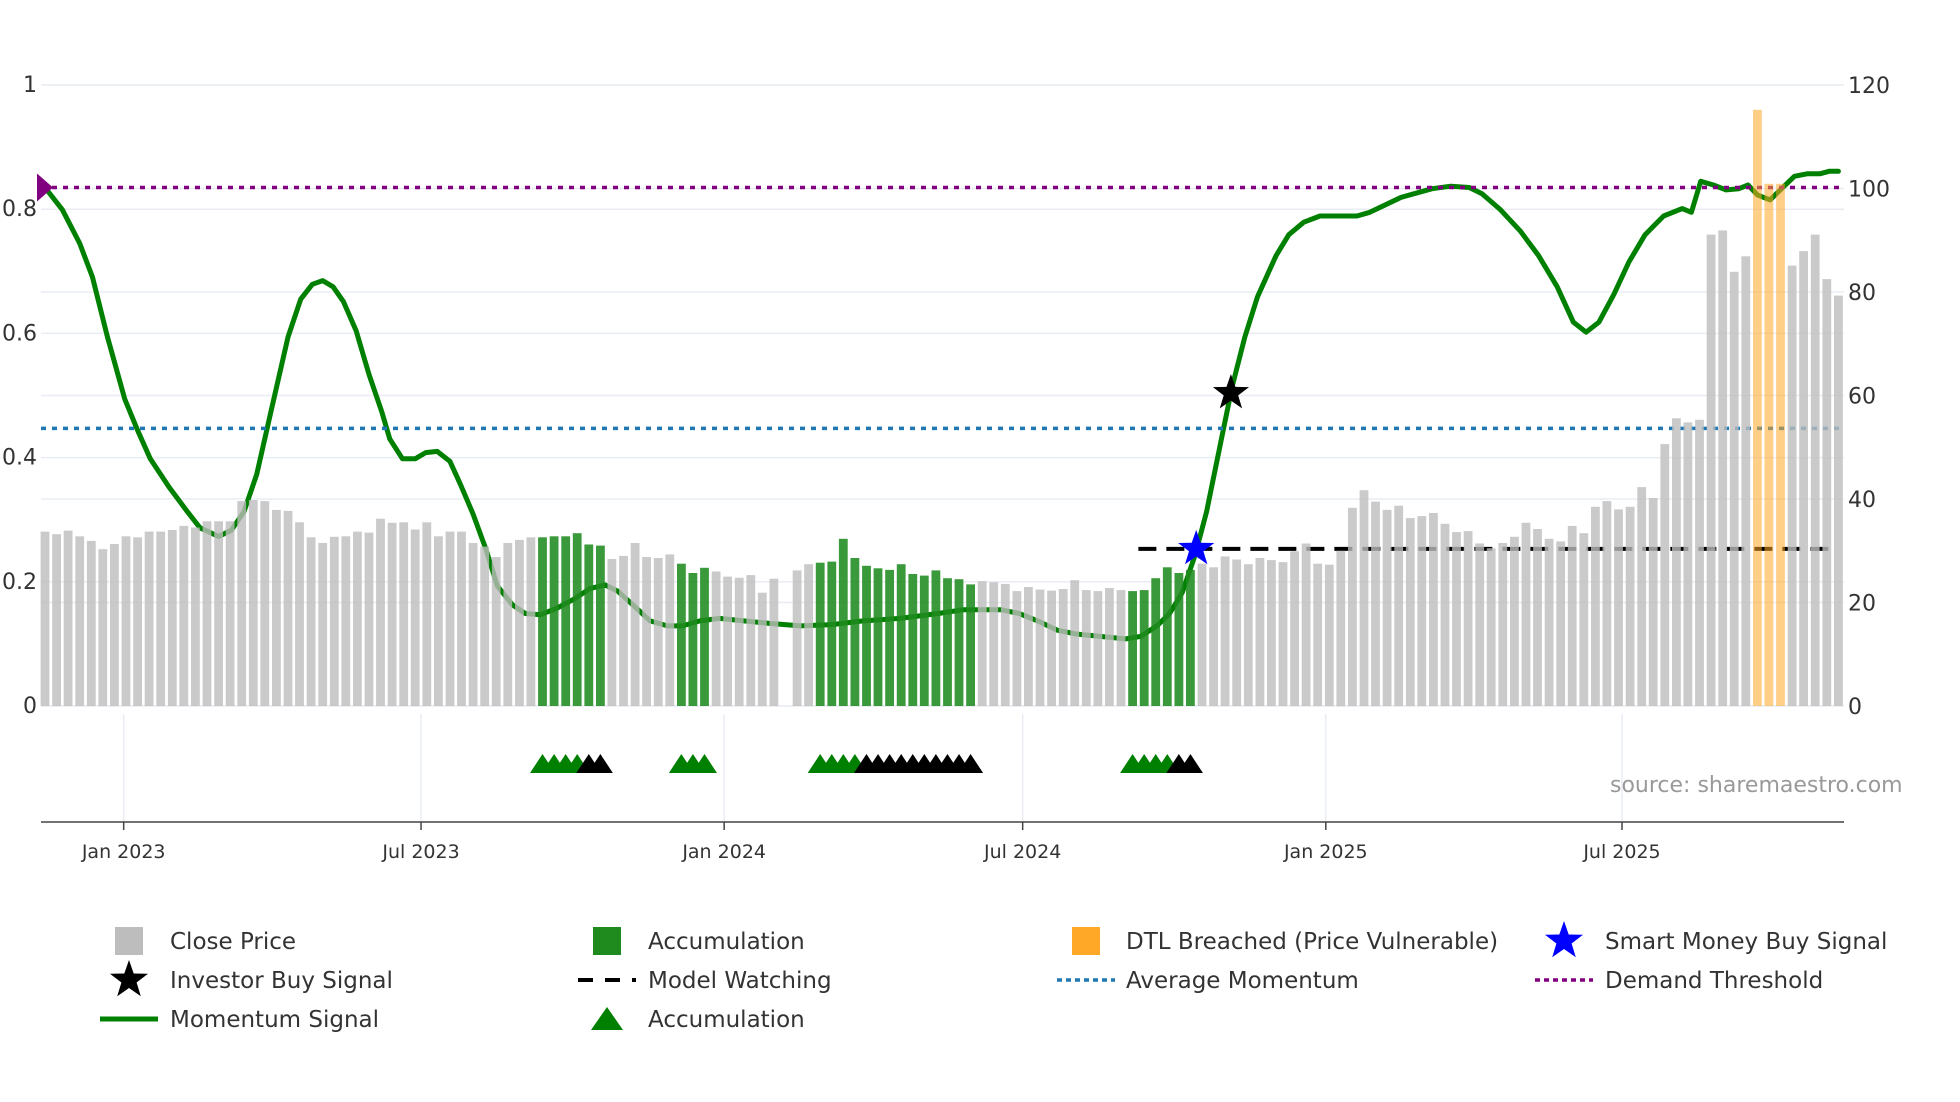  What do you see at coordinates (1312, 942) in the screenshot?
I see `legend-label: DTL Breached (Price Vulnerable)` at bounding box center [1312, 942].